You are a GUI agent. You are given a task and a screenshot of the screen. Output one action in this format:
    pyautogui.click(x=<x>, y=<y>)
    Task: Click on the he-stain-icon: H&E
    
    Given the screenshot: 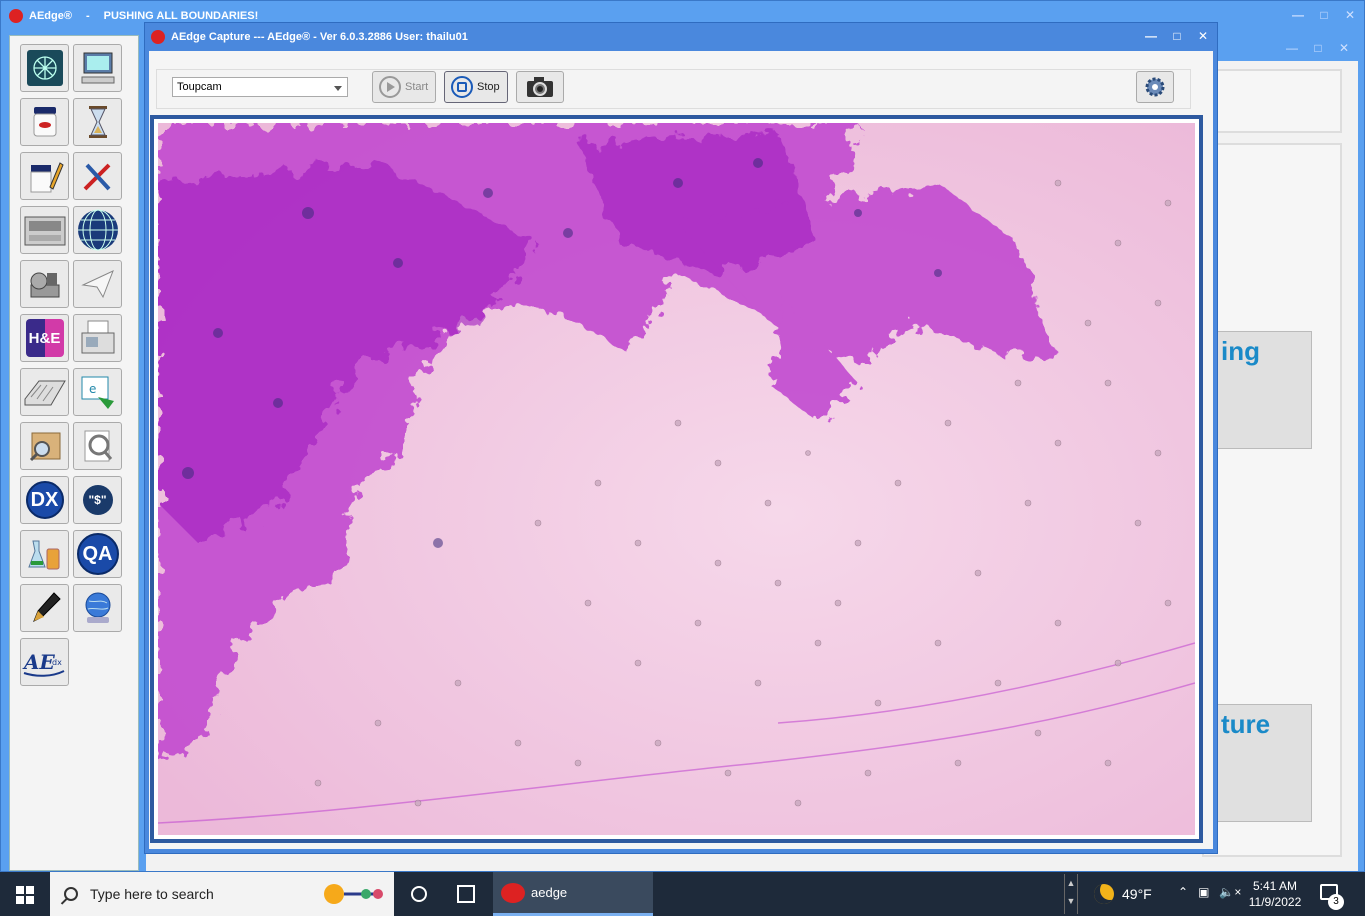 What is the action you would take?
    pyautogui.click(x=44, y=338)
    